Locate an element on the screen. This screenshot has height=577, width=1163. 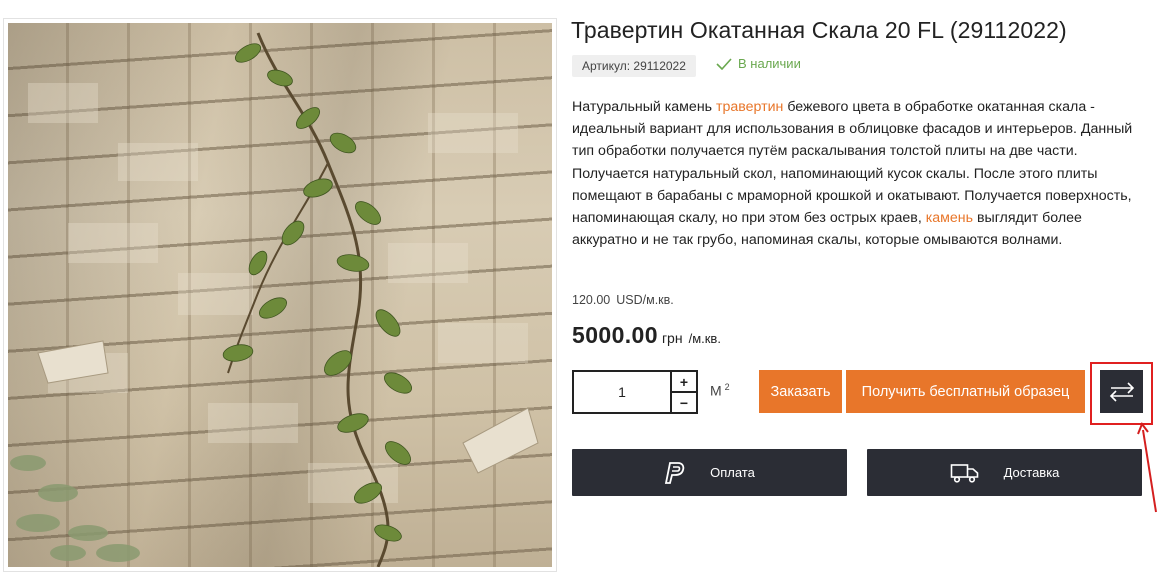
quantity-stepper: + − is located at coordinates (635, 392).